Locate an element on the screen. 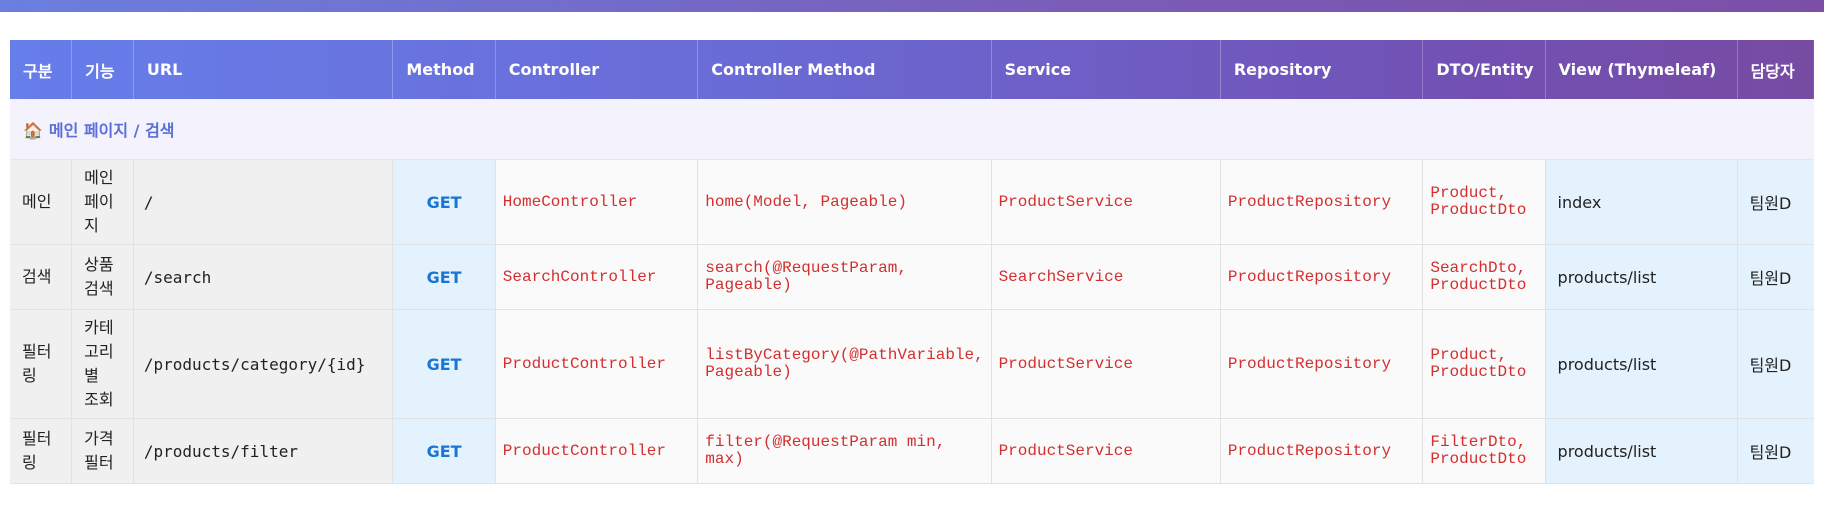  controller-method-cell: home(Model, Pageable) is located at coordinates (844, 202).